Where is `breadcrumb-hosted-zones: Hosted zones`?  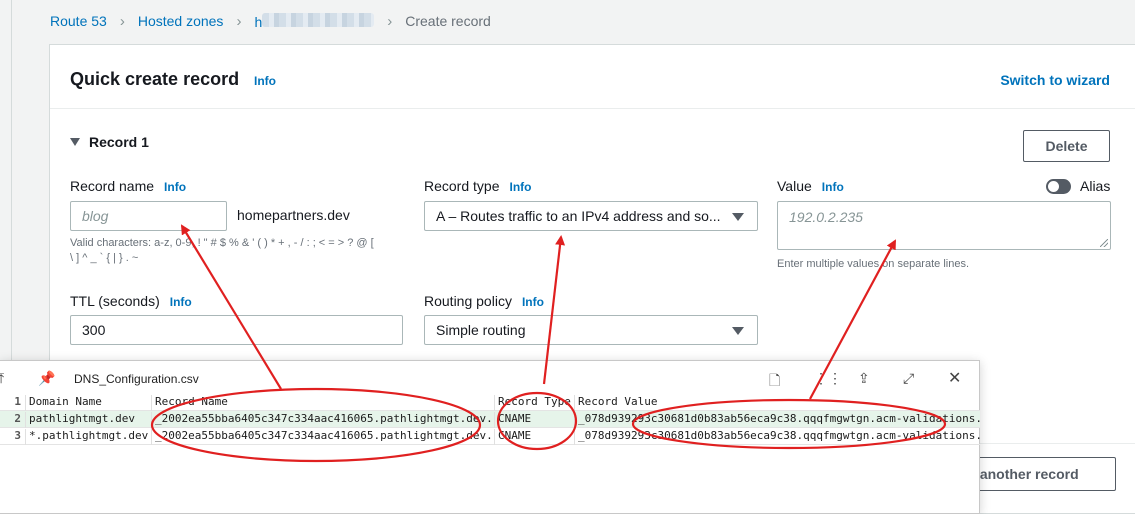 breadcrumb-hosted-zones: Hosted zones is located at coordinates (181, 21).